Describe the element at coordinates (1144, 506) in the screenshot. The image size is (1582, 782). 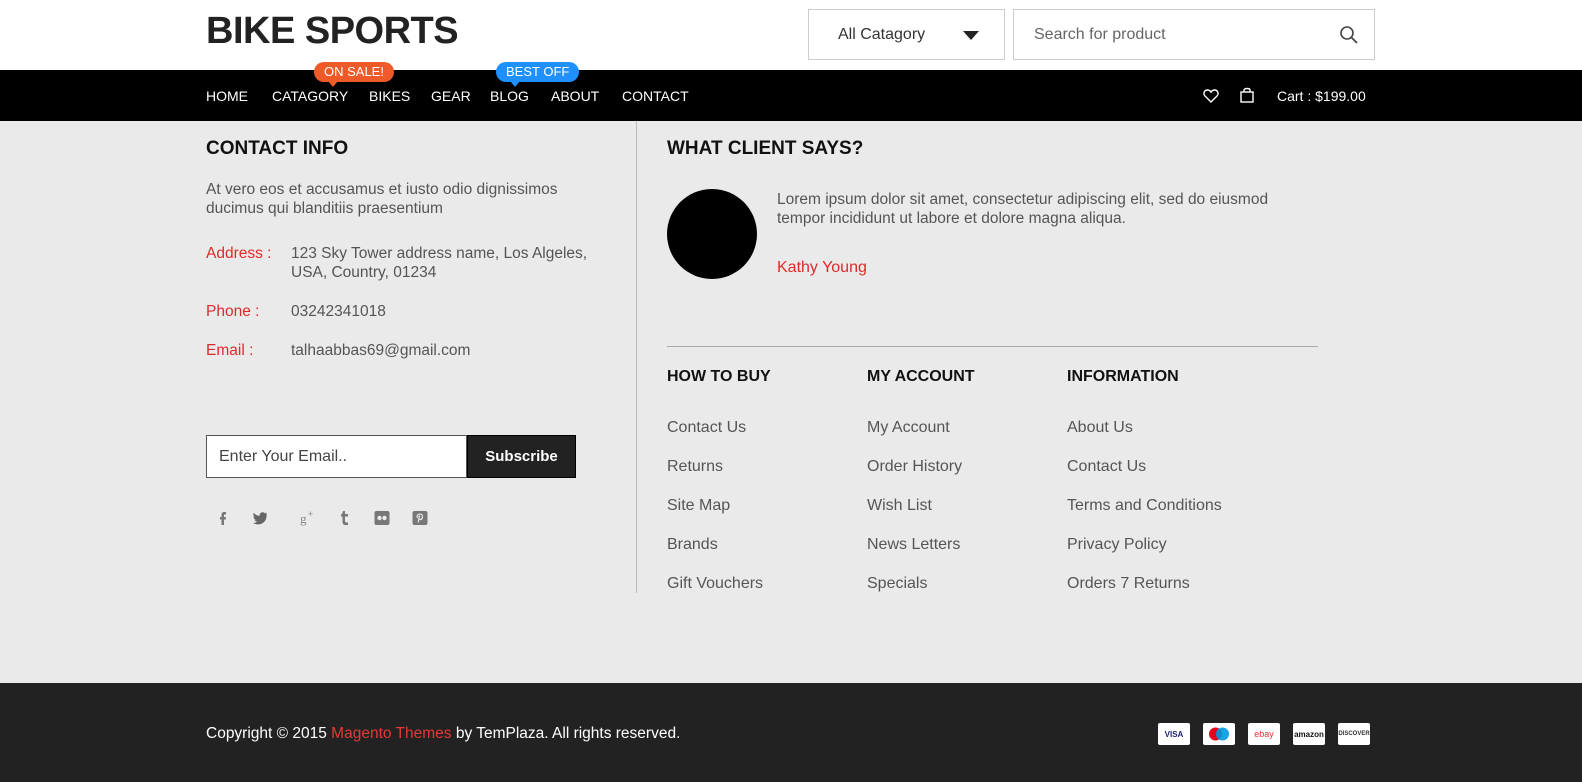
I see `link-terms: Terms and Conditions` at that location.